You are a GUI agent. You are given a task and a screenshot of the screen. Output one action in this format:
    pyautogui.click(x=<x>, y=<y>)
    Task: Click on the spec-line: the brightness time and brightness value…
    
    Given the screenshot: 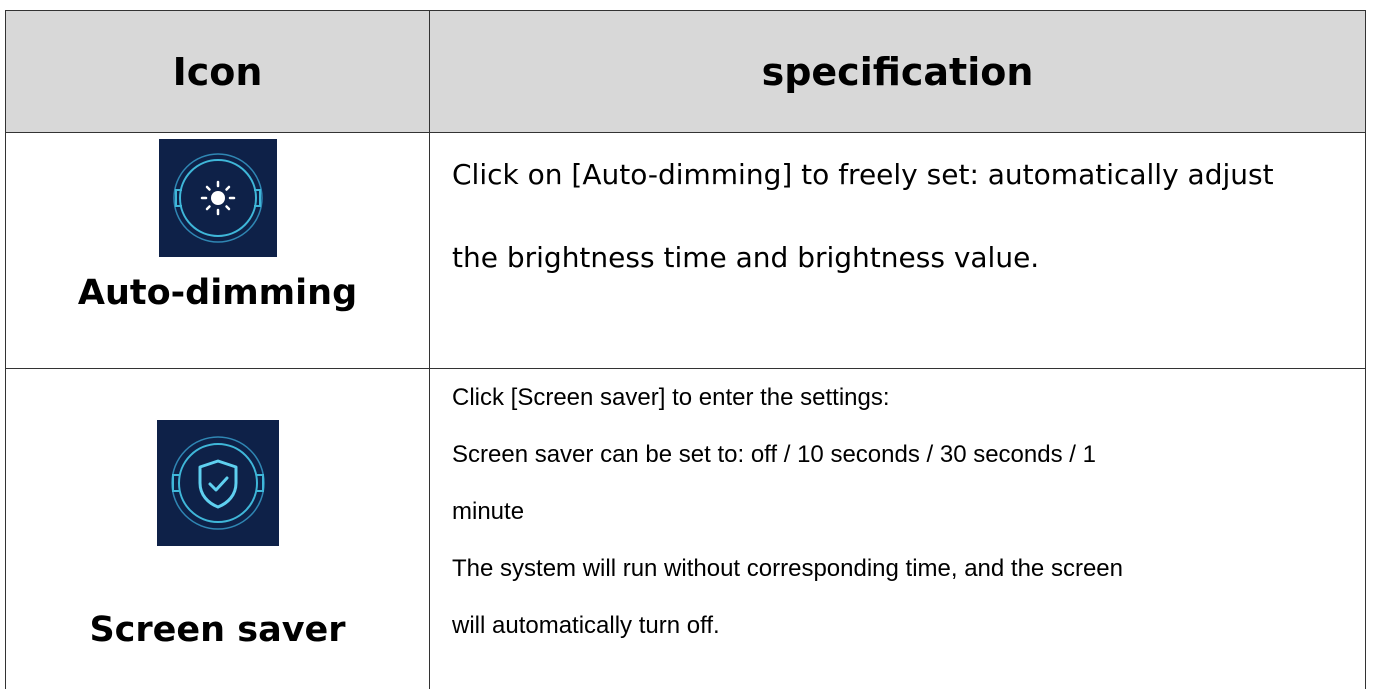 What is the action you would take?
    pyautogui.click(x=908, y=257)
    